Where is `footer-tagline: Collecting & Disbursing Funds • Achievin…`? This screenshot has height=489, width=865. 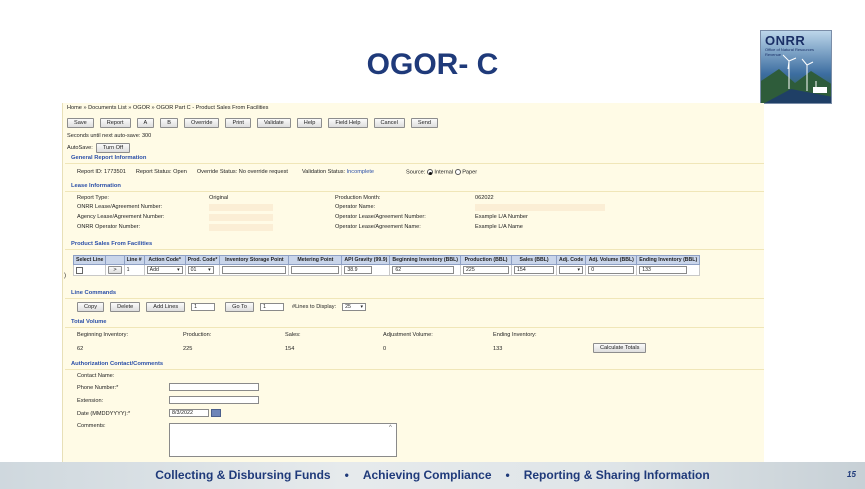 footer-tagline: Collecting & Disbursing Funds • Achievin… is located at coordinates (432, 475).